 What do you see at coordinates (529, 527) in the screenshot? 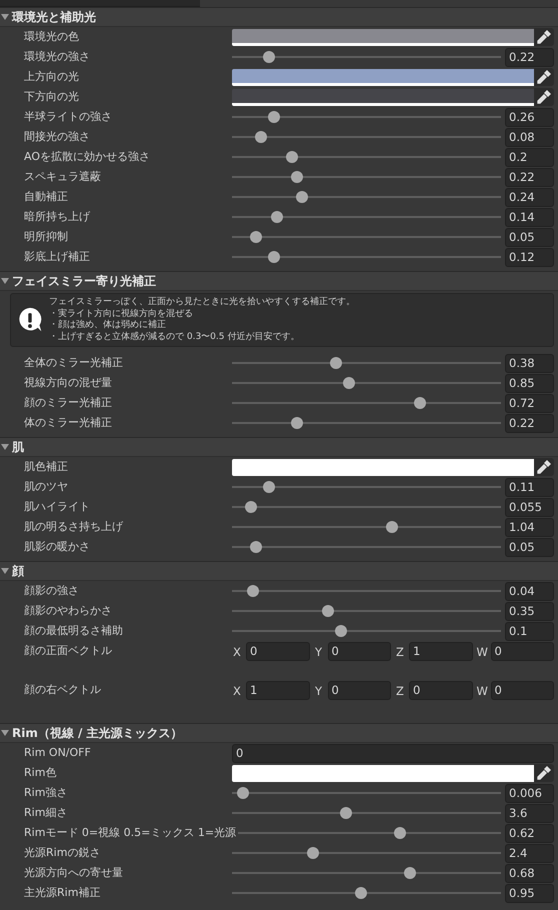
I see `number-field: 1.04` at bounding box center [529, 527].